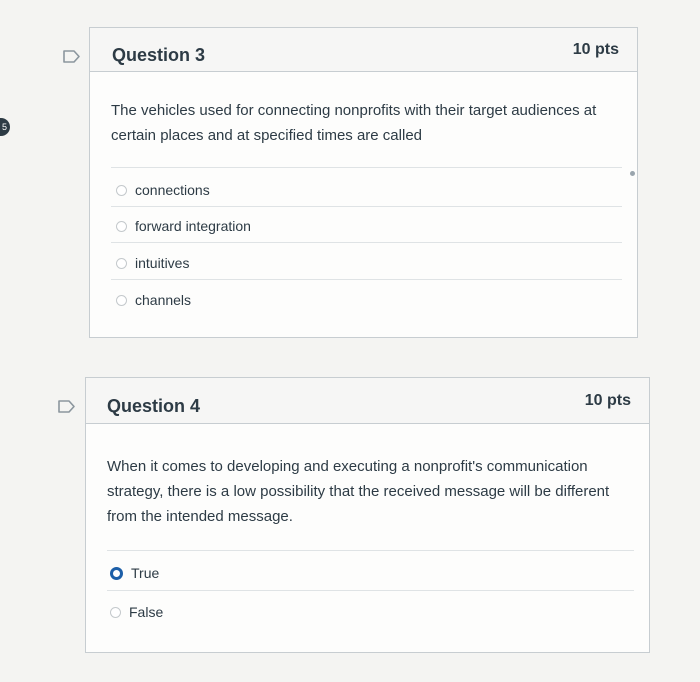 Image resolution: width=700 pixels, height=682 pixels. Describe the element at coordinates (146, 612) in the screenshot. I see `answer-label: False` at that location.